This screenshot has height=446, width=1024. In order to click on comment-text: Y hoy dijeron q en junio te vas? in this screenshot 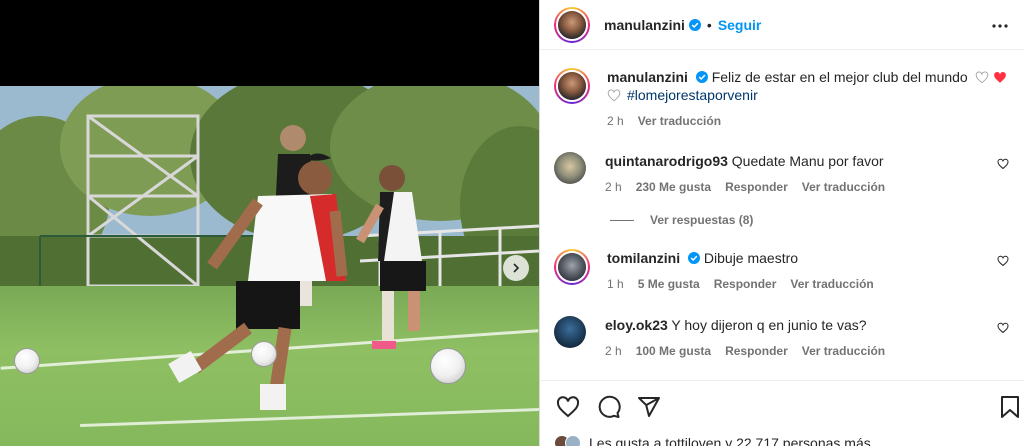, I will do `click(769, 325)`.